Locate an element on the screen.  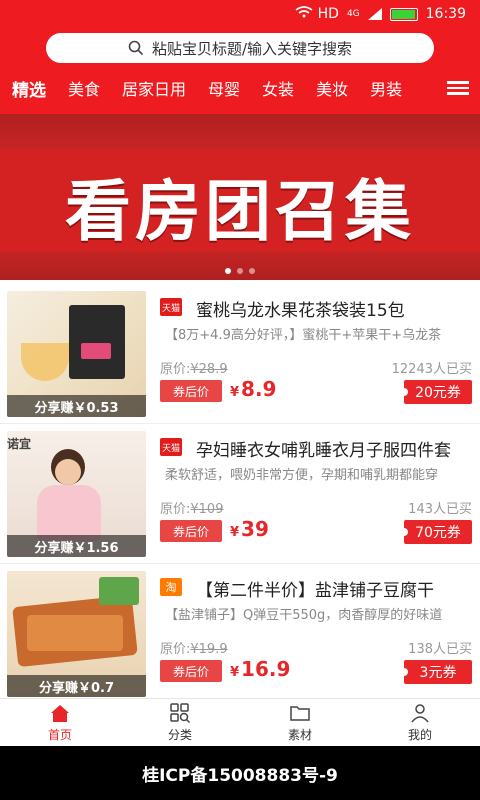
menu-button is located at coordinates (458, 88).